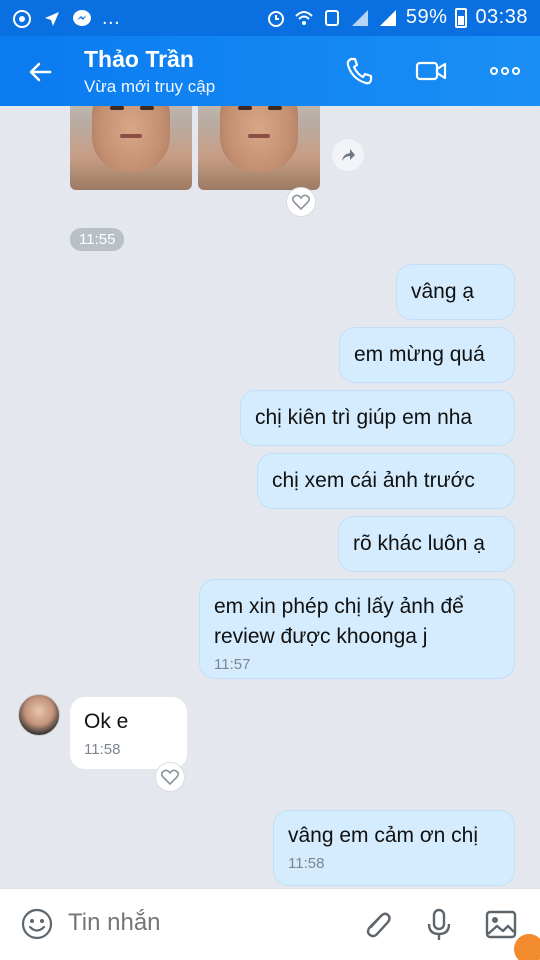 The width and height of the screenshot is (540, 960). Describe the element at coordinates (232, 664) in the screenshot. I see `message-time: 11:57` at that location.